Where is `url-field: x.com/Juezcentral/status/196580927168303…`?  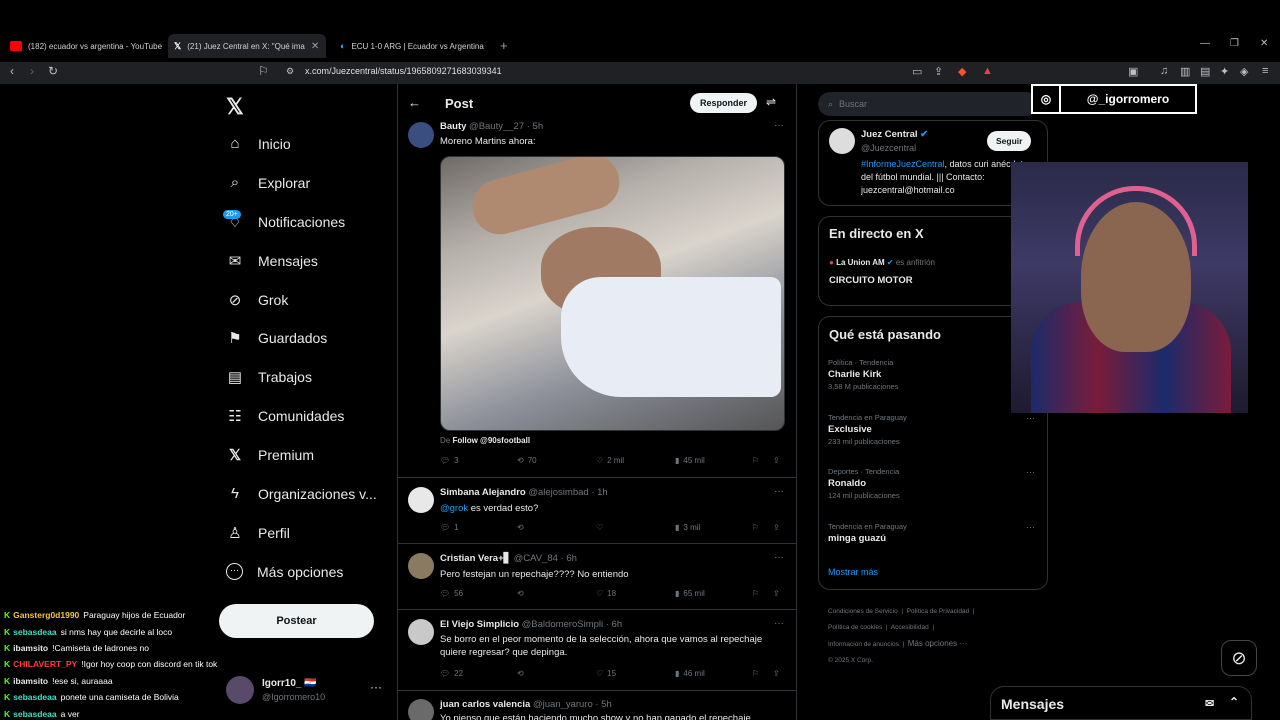
url-field: x.com/Juezcentral/status/196580927168303… is located at coordinates (403, 71).